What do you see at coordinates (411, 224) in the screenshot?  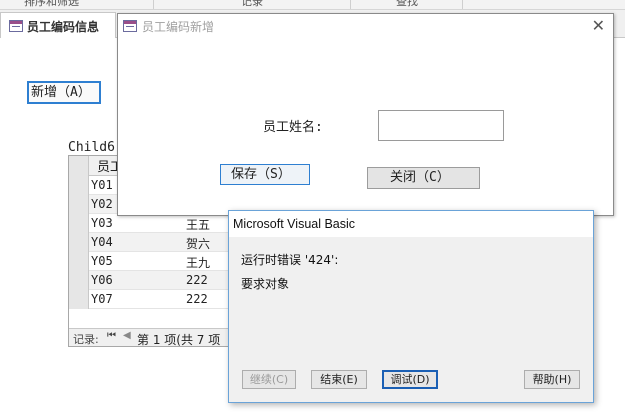 I see `dialog-title-bar: Microsoft Visual Basic` at bounding box center [411, 224].